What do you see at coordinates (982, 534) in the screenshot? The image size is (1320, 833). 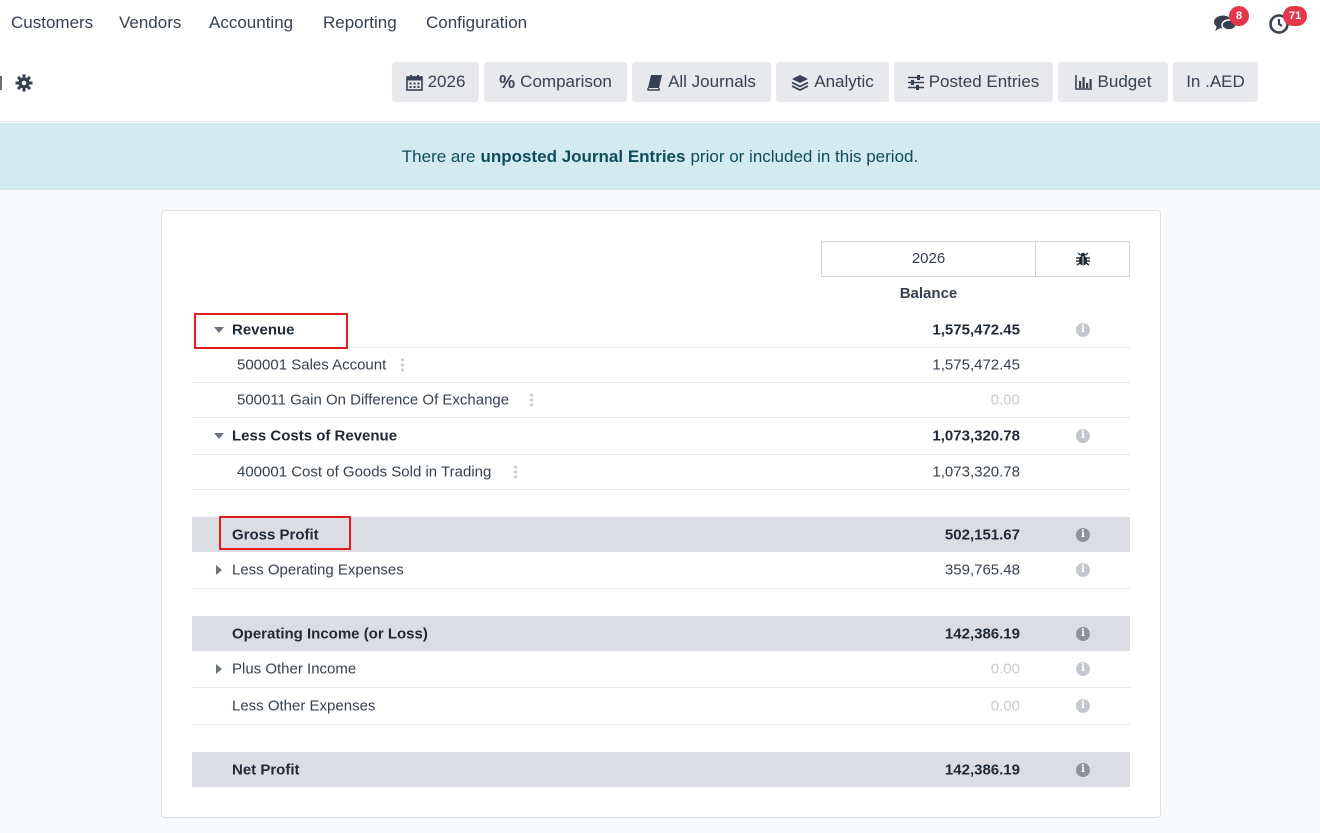 I see `line-value: 502,151.67` at bounding box center [982, 534].